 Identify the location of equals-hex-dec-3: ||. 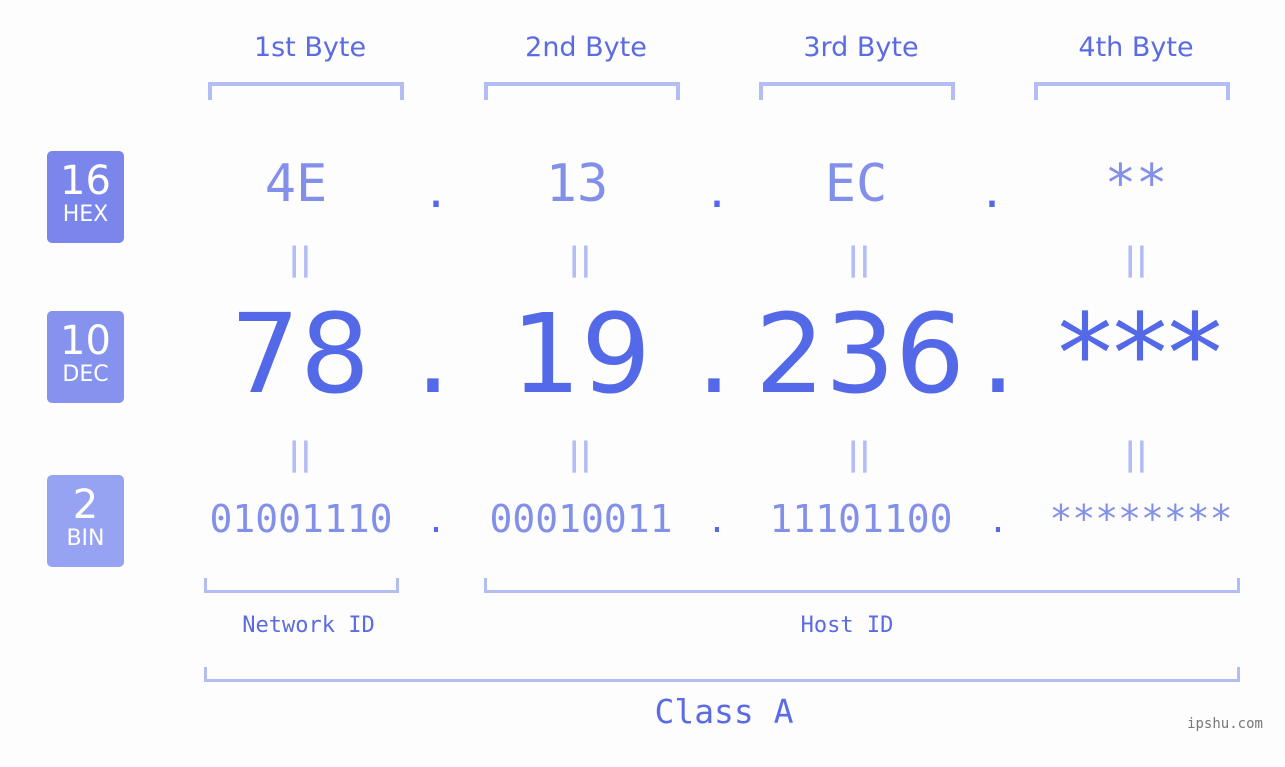
(859, 259).